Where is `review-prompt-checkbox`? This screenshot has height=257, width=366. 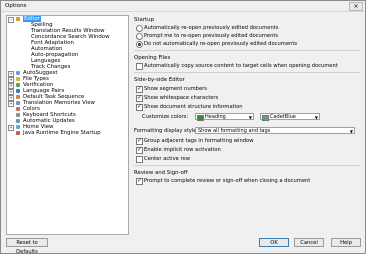
review-prompt-checkbox is located at coordinates (139, 181).